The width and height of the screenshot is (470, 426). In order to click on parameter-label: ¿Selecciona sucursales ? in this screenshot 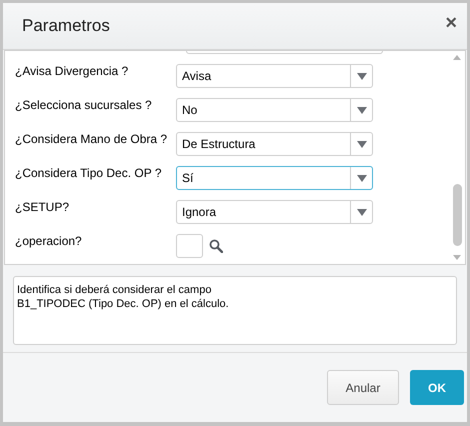, I will do `click(83, 105)`.